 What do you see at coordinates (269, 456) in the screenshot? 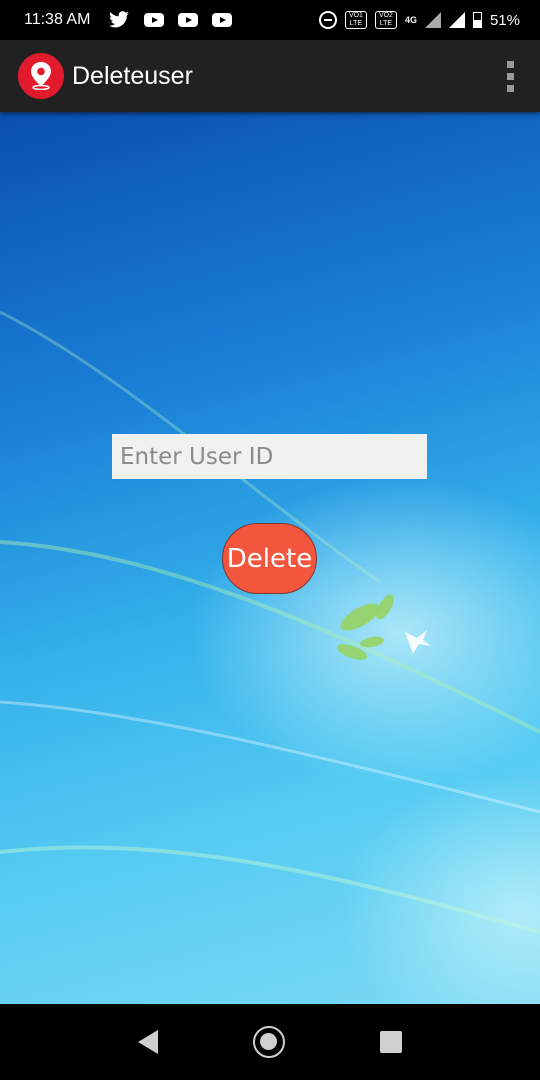
I see `user-id-input` at bounding box center [269, 456].